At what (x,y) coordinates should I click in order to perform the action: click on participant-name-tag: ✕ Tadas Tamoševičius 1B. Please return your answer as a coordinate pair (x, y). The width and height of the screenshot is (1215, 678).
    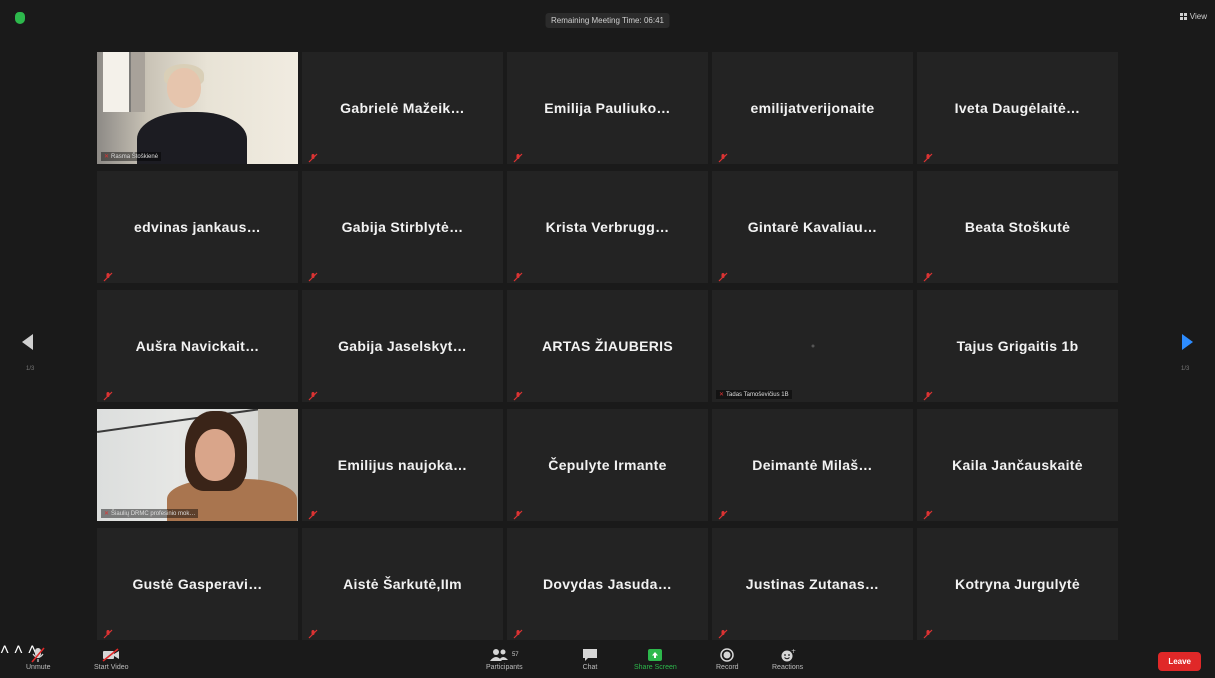
    Looking at the image, I should click on (754, 394).